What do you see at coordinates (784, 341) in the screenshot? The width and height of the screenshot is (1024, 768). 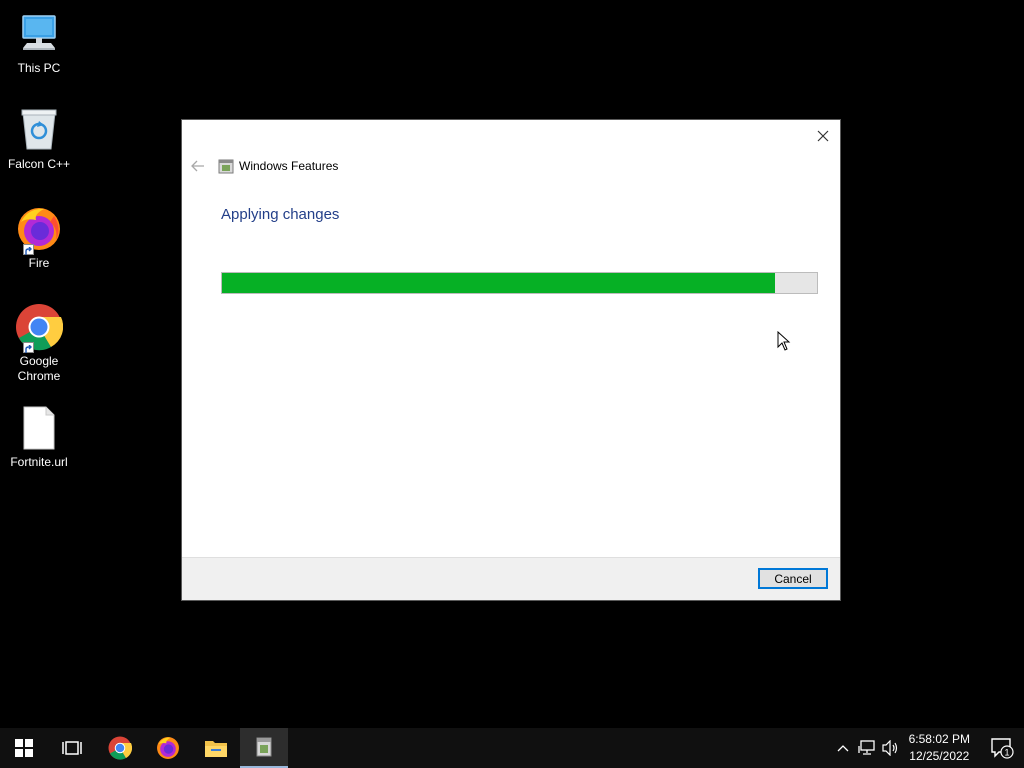 I see `mouse-cursor-icon` at bounding box center [784, 341].